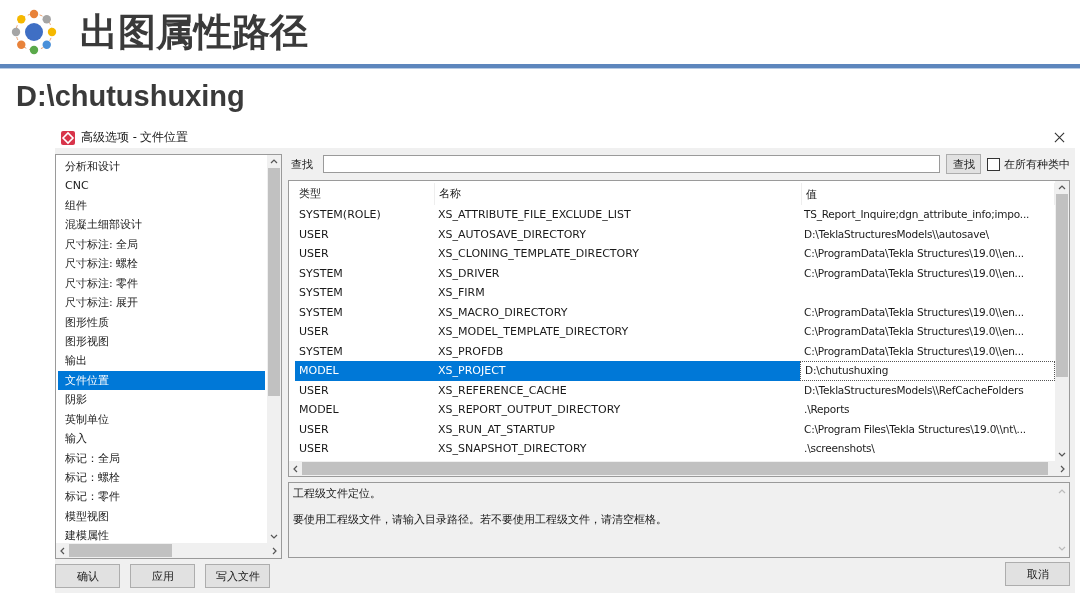  I want to click on table-cell: XS_PROJECT, so click(617, 371).